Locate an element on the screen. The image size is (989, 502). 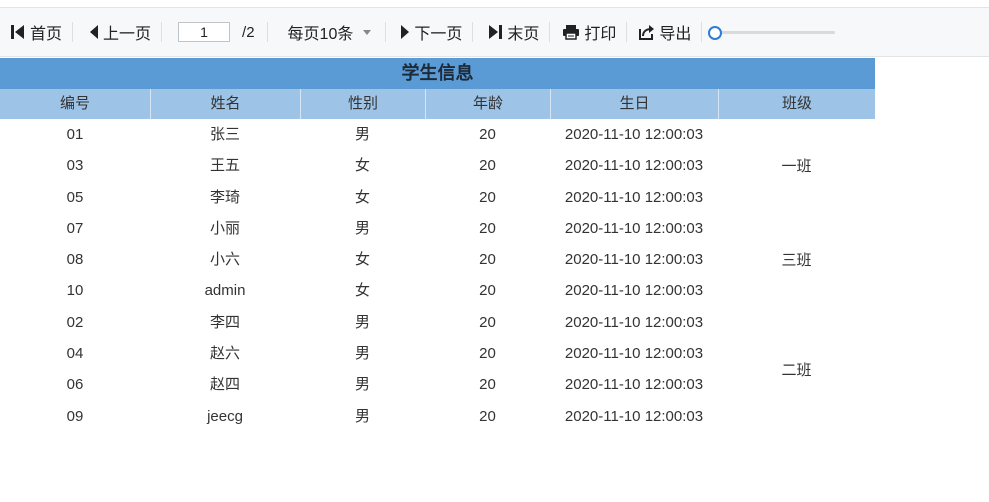
column-header-sex: 性别 is located at coordinates (362, 104).